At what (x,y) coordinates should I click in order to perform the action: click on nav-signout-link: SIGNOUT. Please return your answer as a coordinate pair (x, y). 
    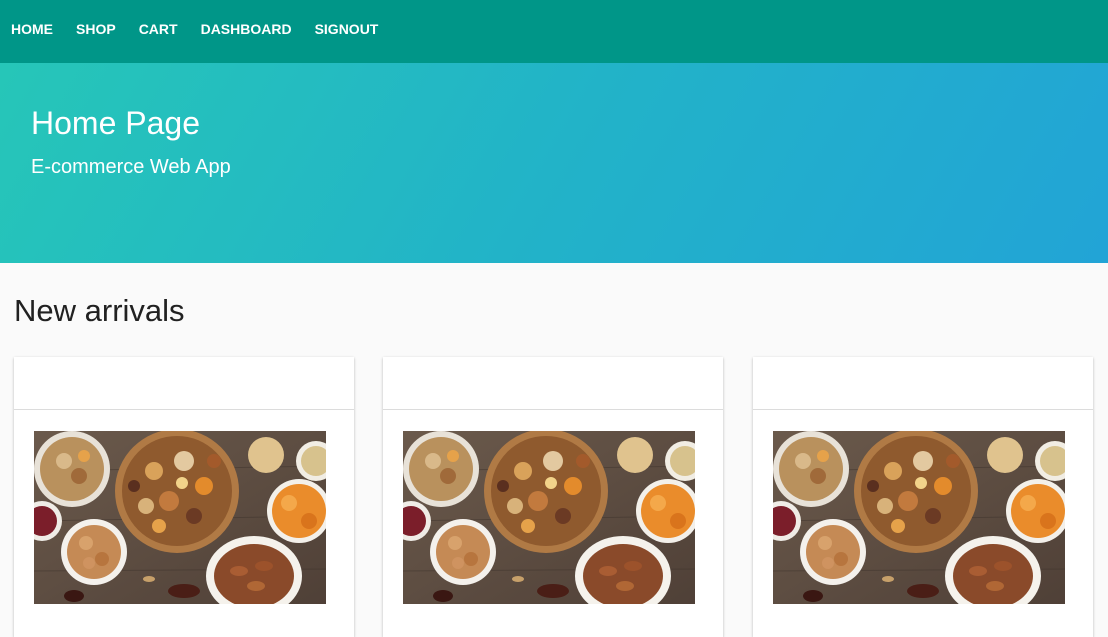
    Looking at the image, I should click on (347, 31).